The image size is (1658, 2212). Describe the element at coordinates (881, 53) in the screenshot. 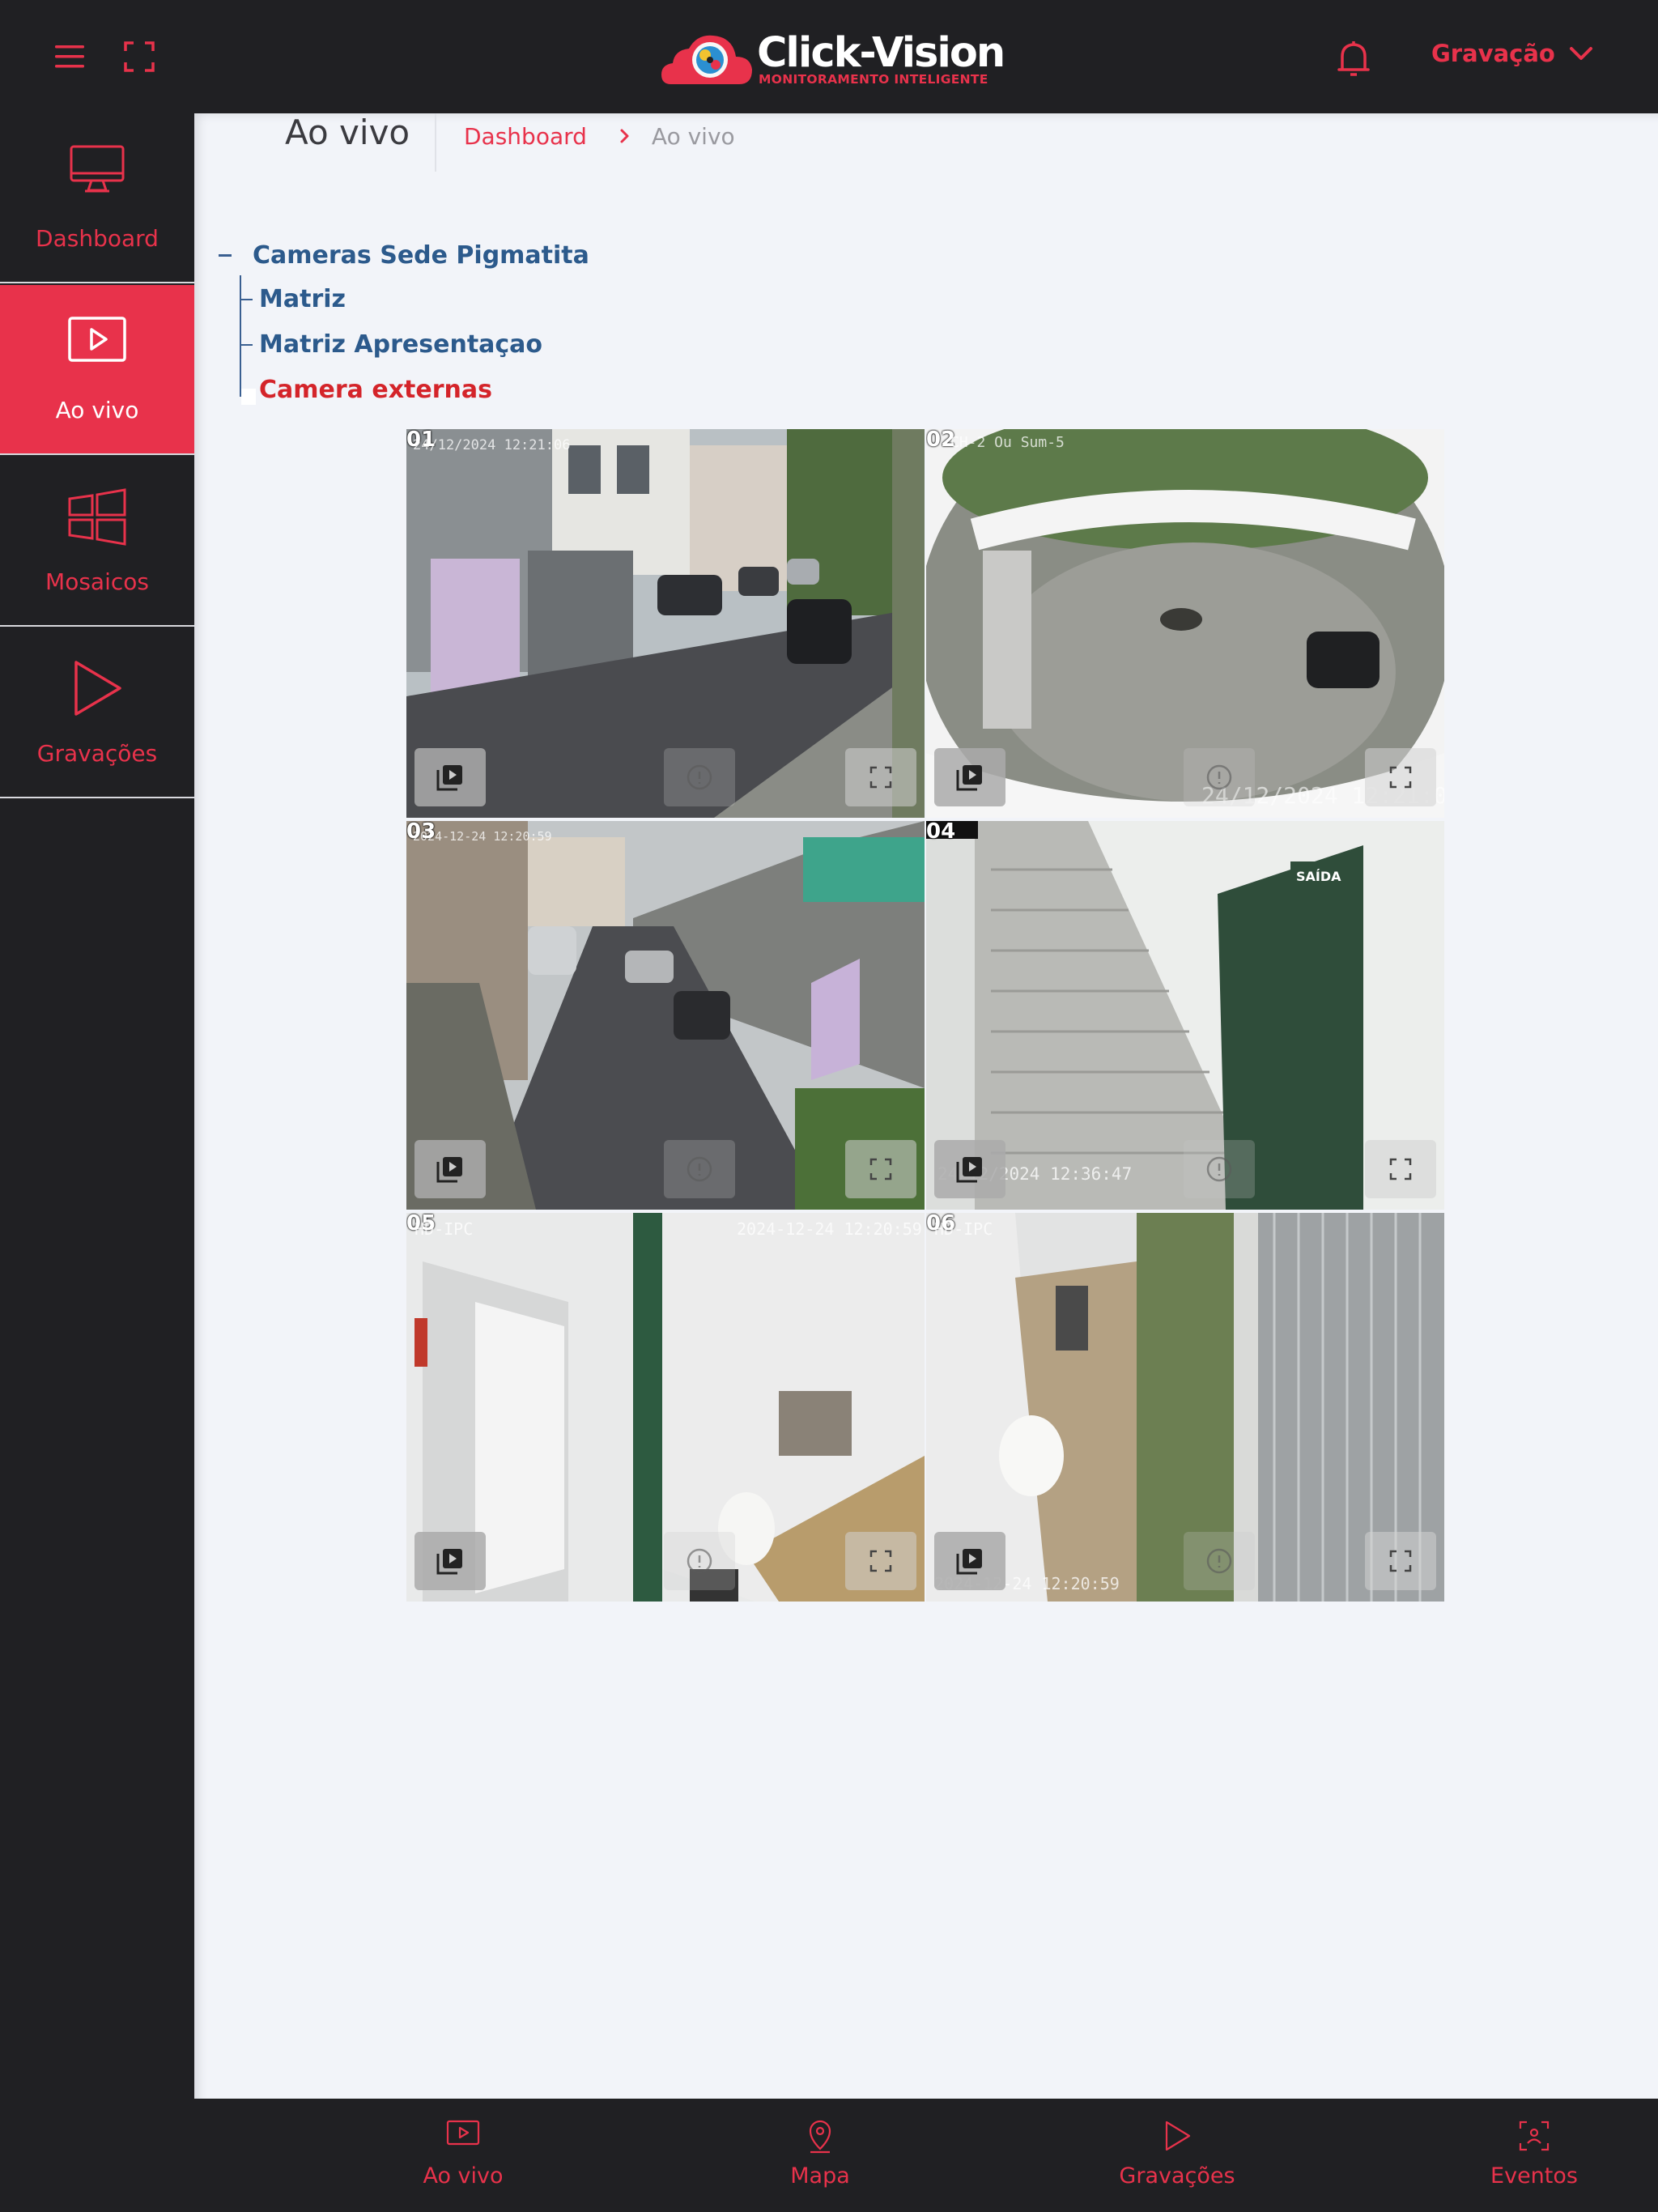

I see `logo-title: Click-Vision` at that location.